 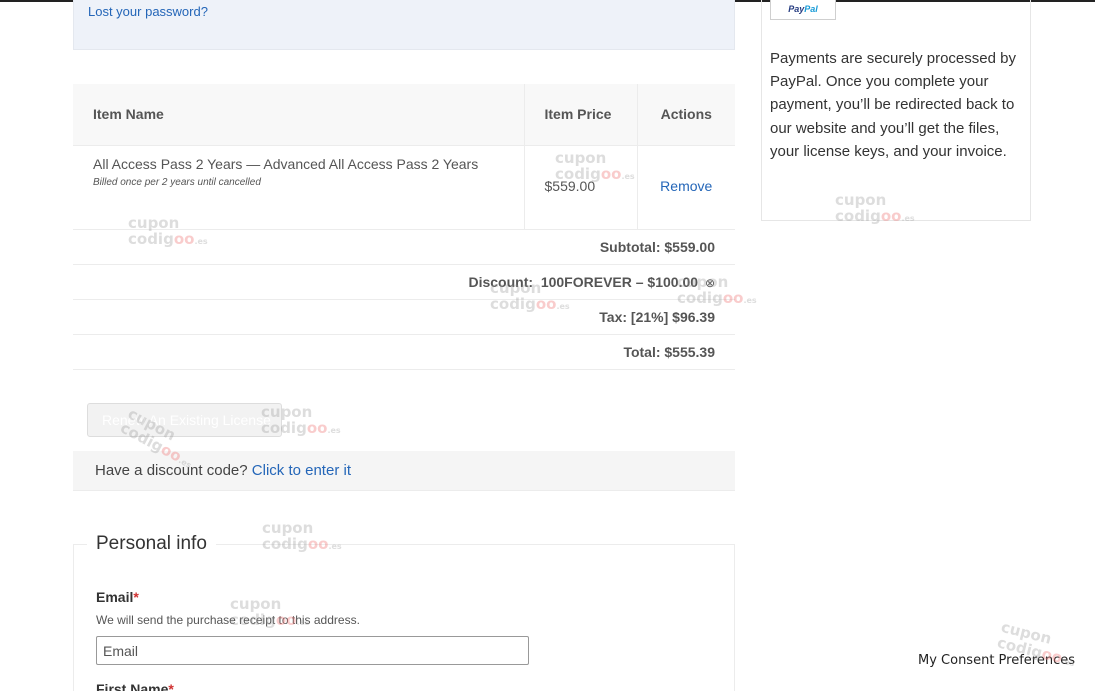 I want to click on tax-text: Tax: [21%] $96.39, so click(x=404, y=317).